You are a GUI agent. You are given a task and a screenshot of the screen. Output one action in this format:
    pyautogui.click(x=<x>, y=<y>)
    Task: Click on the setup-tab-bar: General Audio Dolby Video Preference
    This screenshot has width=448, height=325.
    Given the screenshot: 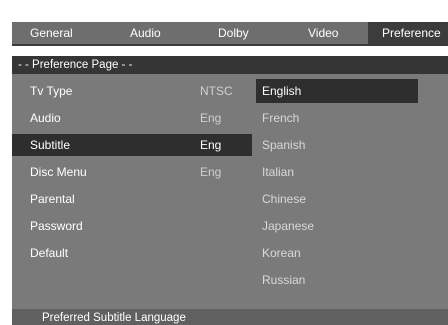 What is the action you would take?
    pyautogui.click(x=230, y=34)
    